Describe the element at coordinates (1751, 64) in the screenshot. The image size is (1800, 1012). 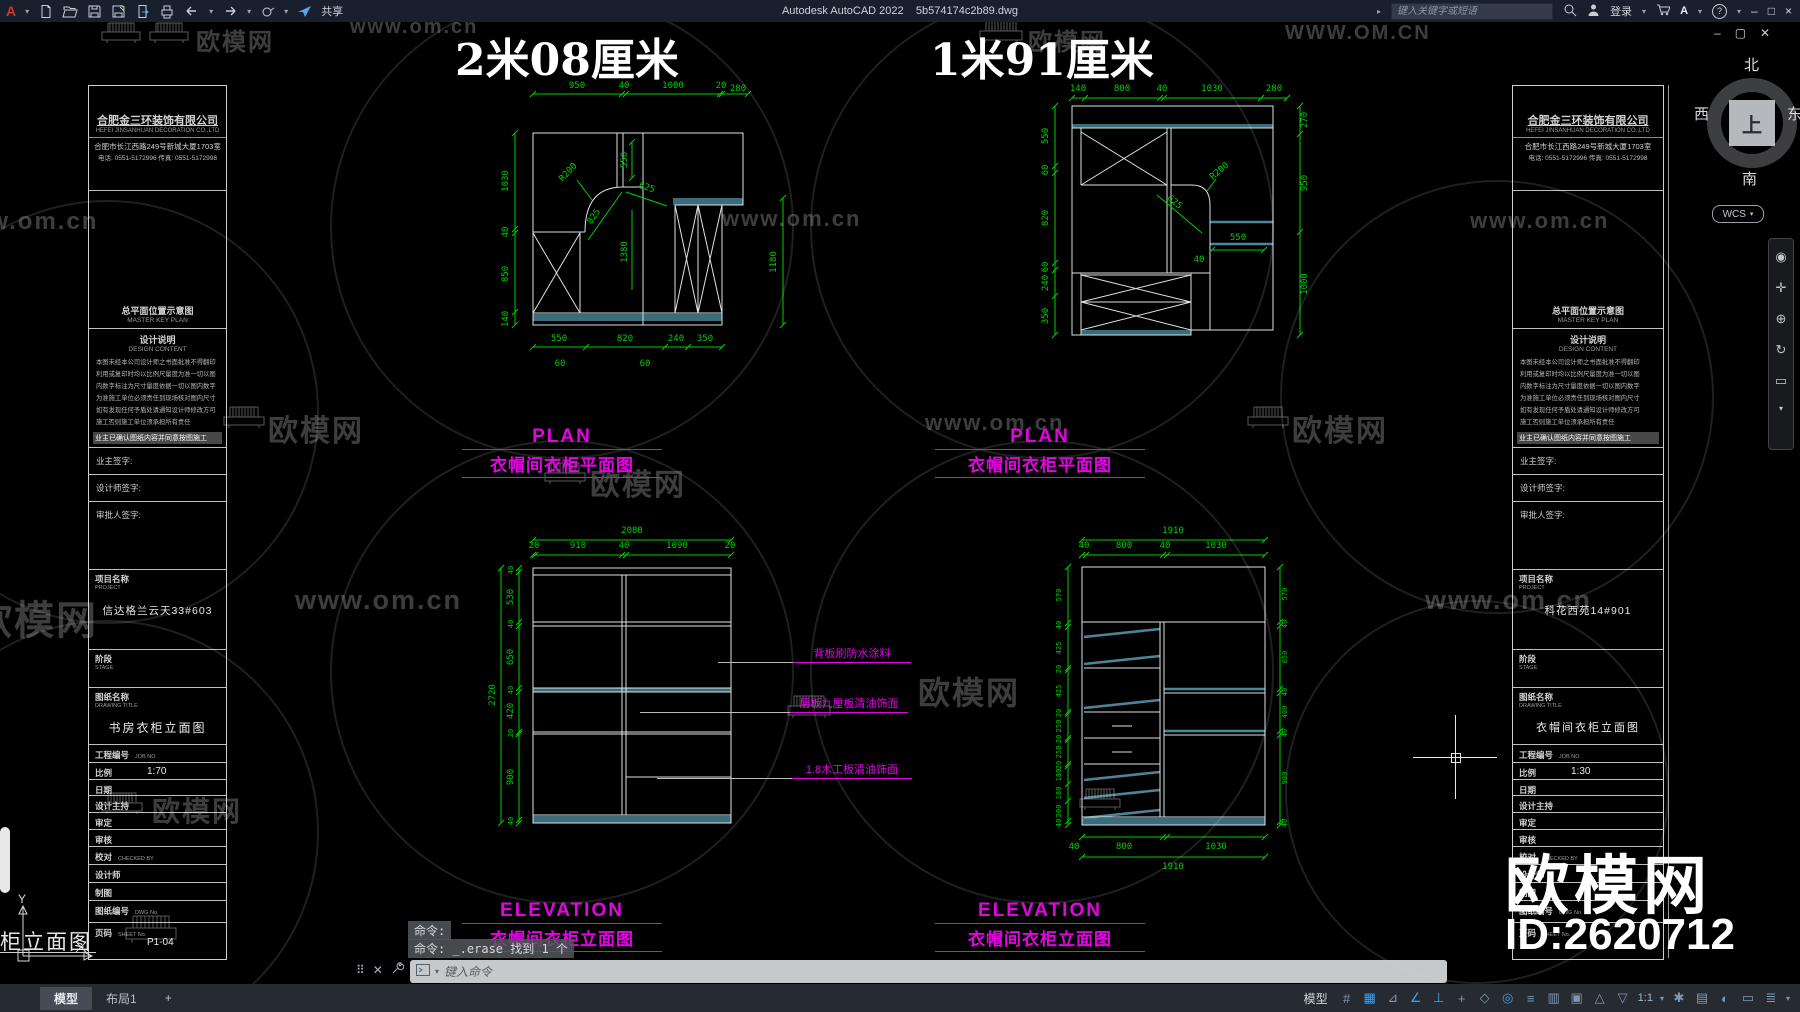
I see `compass-north: 北` at that location.